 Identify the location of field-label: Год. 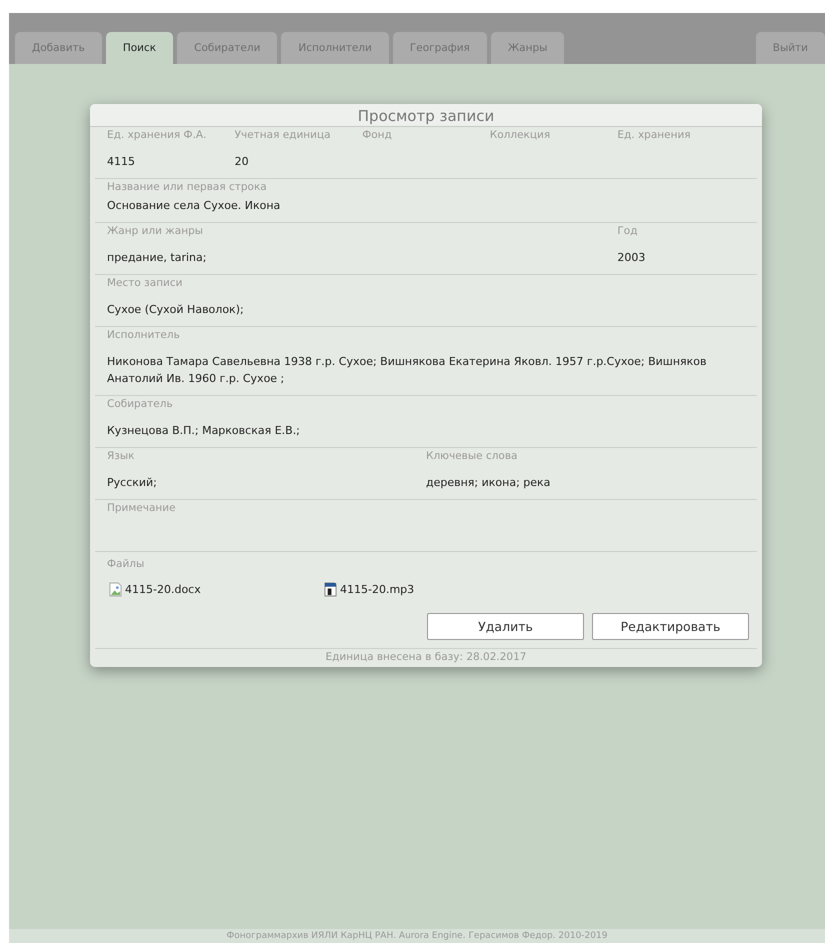
(627, 231).